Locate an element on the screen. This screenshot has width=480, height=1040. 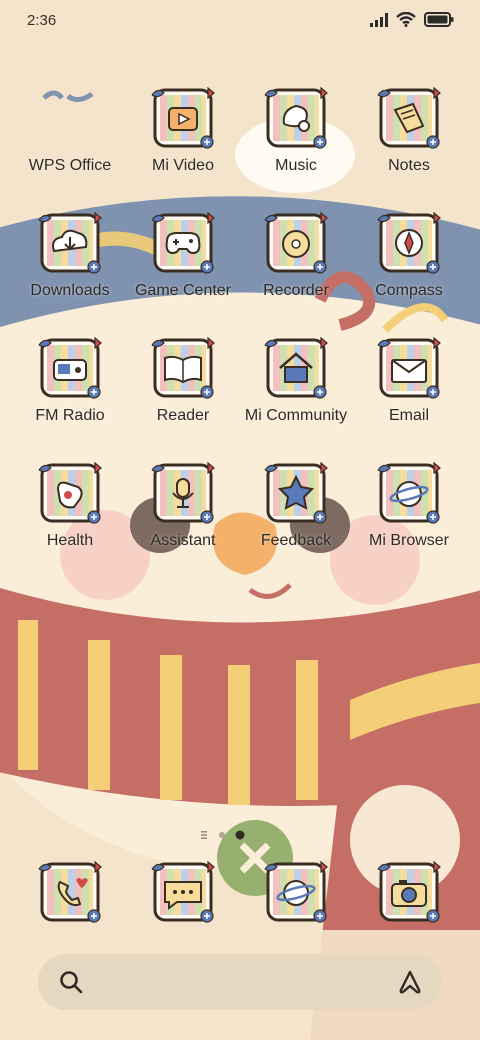
messages-icon is located at coordinates (183, 892).